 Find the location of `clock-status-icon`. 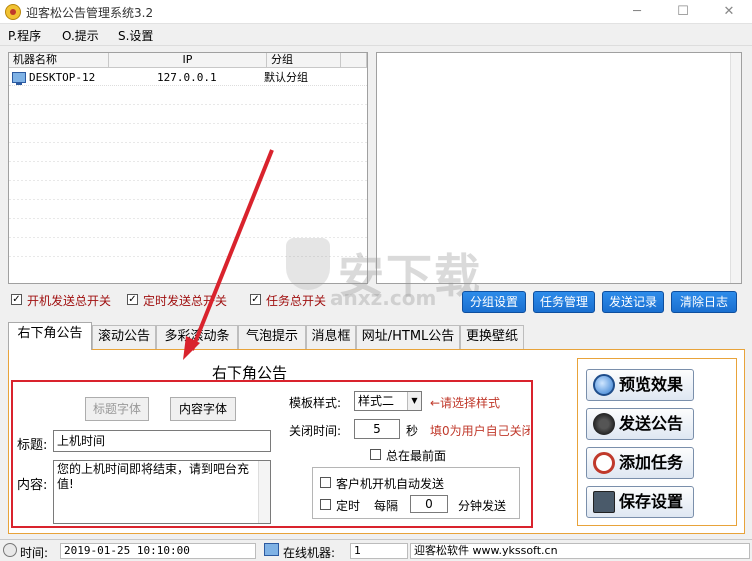

clock-status-icon is located at coordinates (10, 550).